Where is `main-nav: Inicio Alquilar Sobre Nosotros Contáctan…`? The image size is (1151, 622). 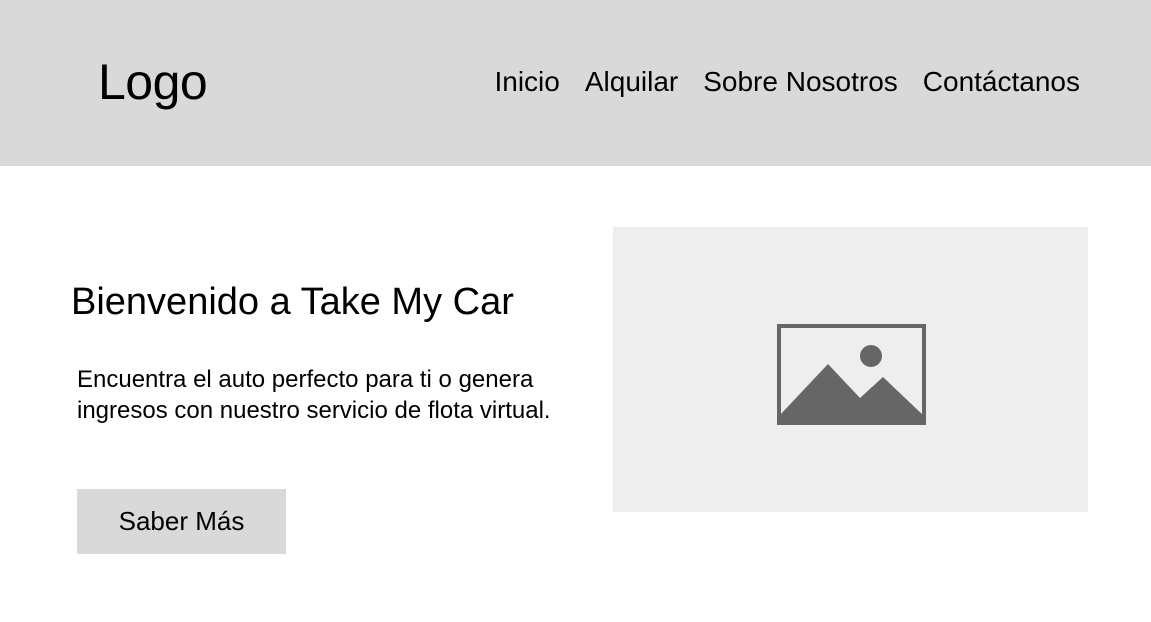 main-nav: Inicio Alquilar Sobre Nosotros Contáctan… is located at coordinates (787, 82).